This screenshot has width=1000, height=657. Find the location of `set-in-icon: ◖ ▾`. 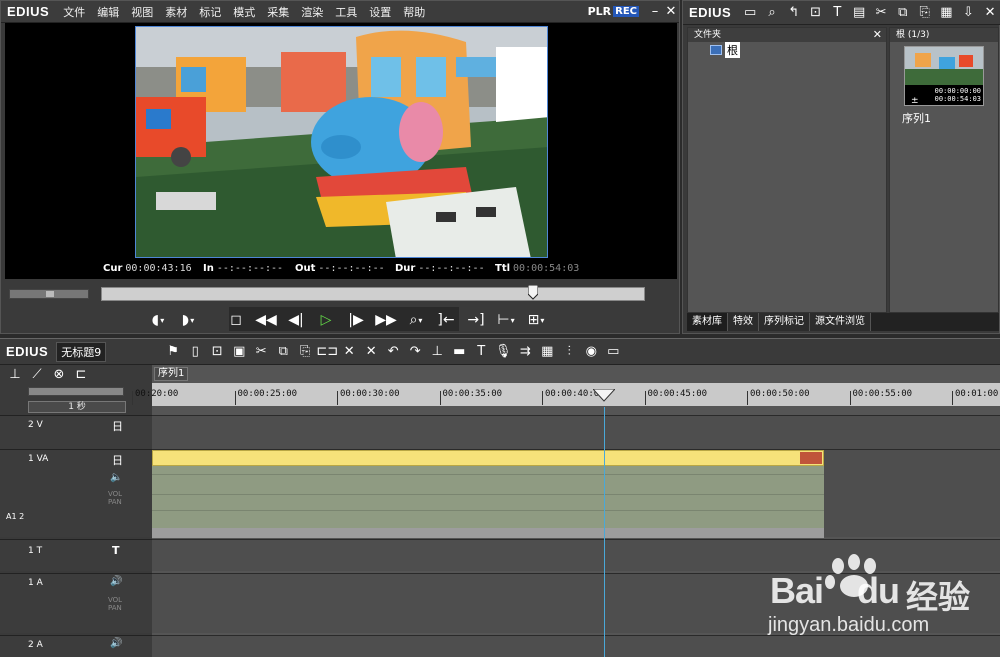

set-in-icon: ◖ ▾ is located at coordinates (158, 320).